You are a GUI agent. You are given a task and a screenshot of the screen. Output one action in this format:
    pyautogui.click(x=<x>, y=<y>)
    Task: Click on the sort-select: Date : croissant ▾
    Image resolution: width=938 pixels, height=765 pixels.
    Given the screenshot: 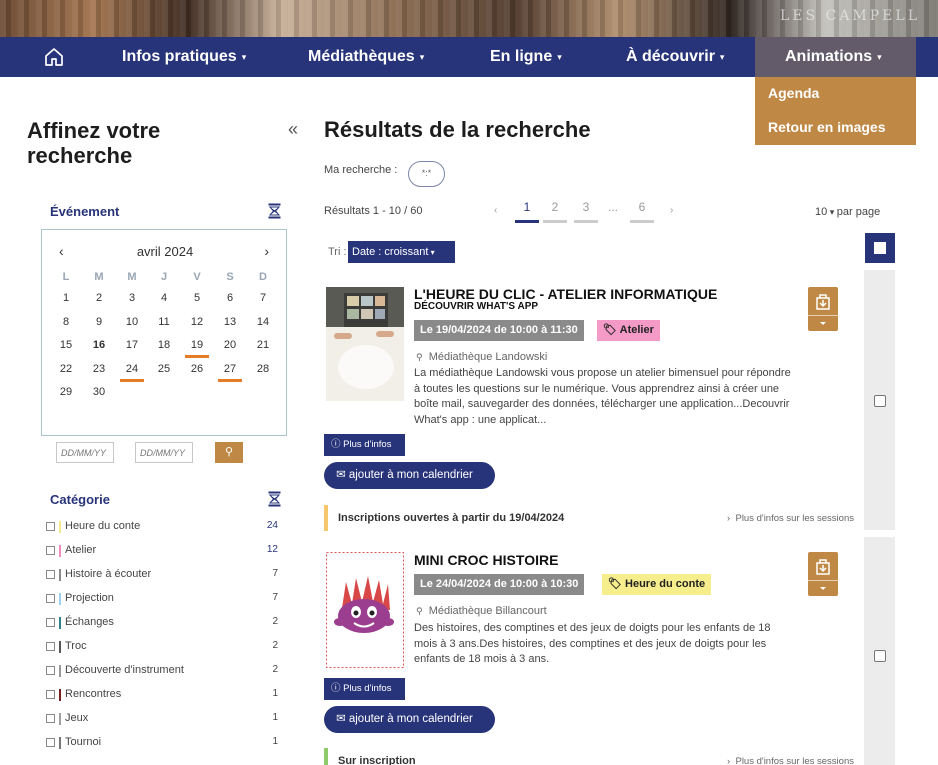 What is the action you would take?
    pyautogui.click(x=401, y=252)
    